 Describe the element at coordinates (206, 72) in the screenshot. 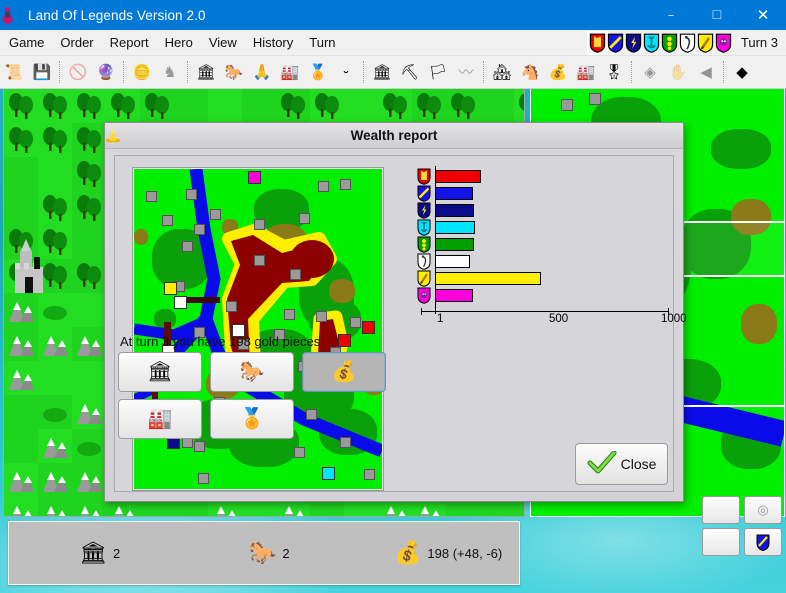

I see `city-icon: 🏛` at that location.